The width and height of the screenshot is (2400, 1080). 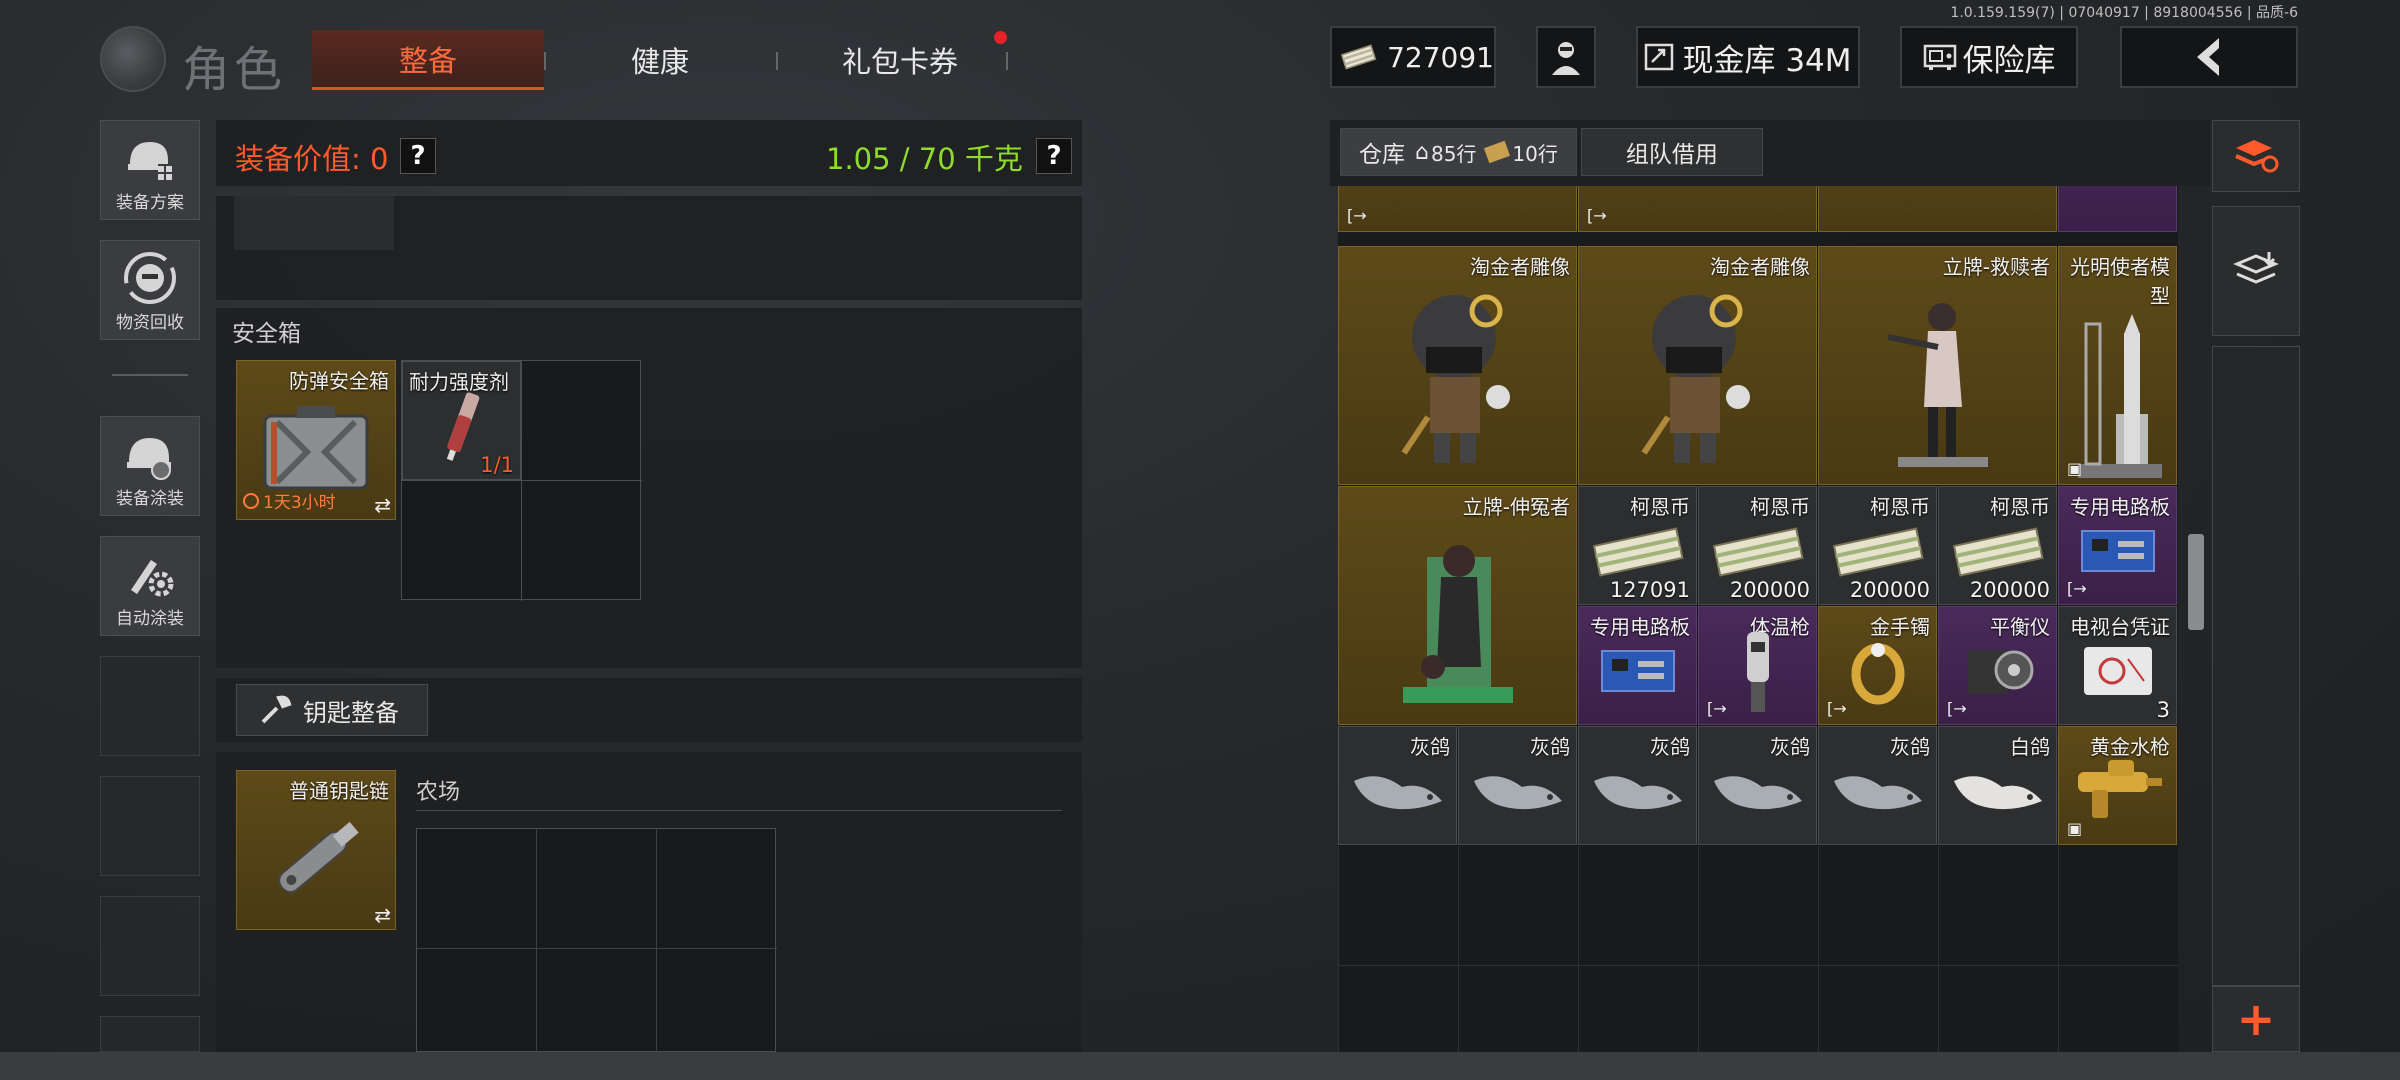 What do you see at coordinates (312, 159) in the screenshot?
I see `loadout-value: 装备价值: 0` at bounding box center [312, 159].